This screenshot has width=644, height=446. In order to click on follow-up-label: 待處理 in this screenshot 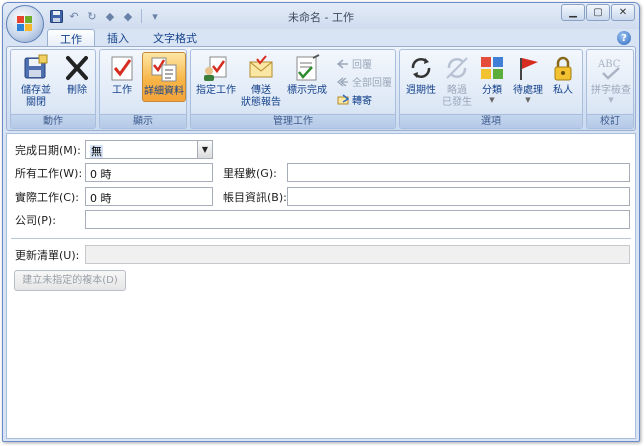, I will do `click(528, 90)`.